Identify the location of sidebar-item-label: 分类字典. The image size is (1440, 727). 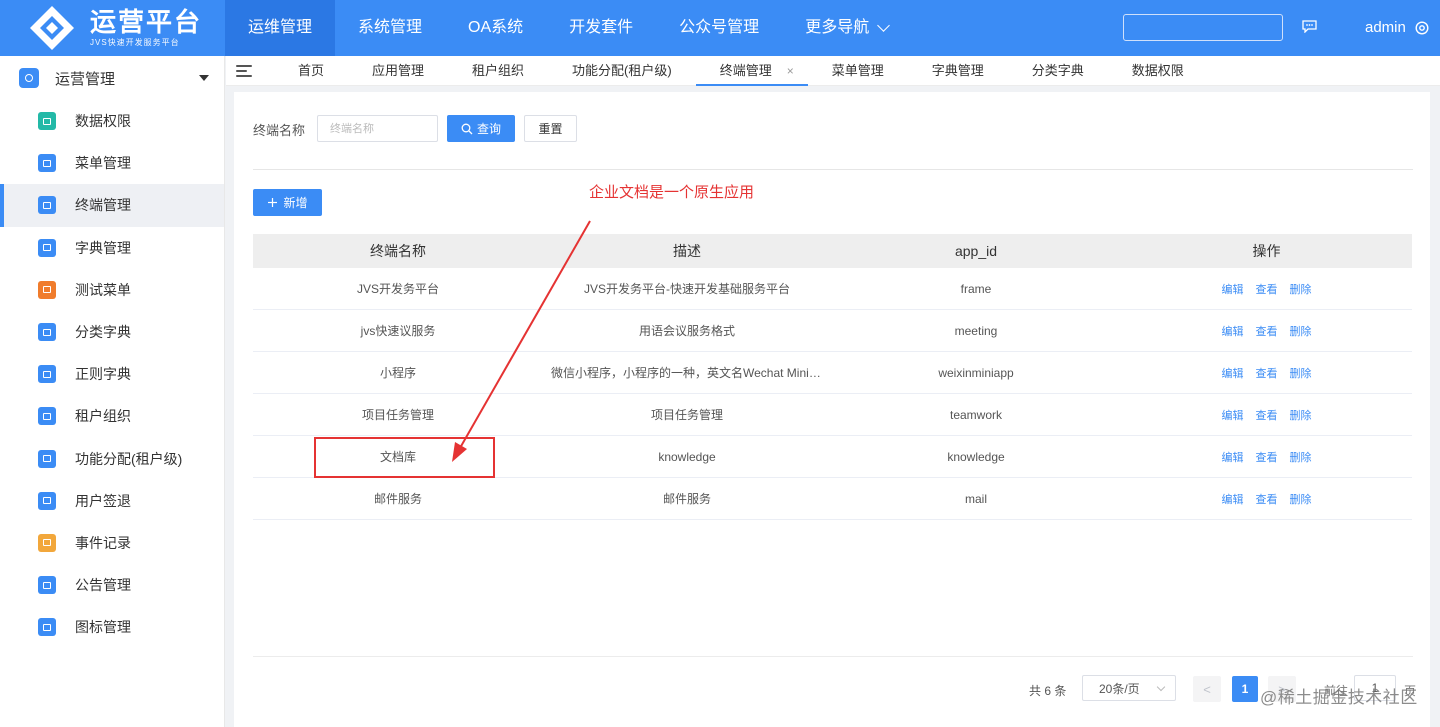
(103, 332).